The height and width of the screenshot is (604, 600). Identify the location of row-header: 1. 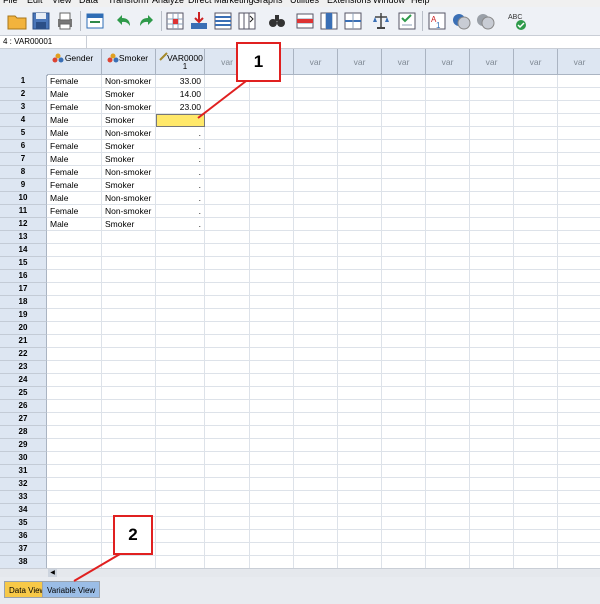
(23, 81).